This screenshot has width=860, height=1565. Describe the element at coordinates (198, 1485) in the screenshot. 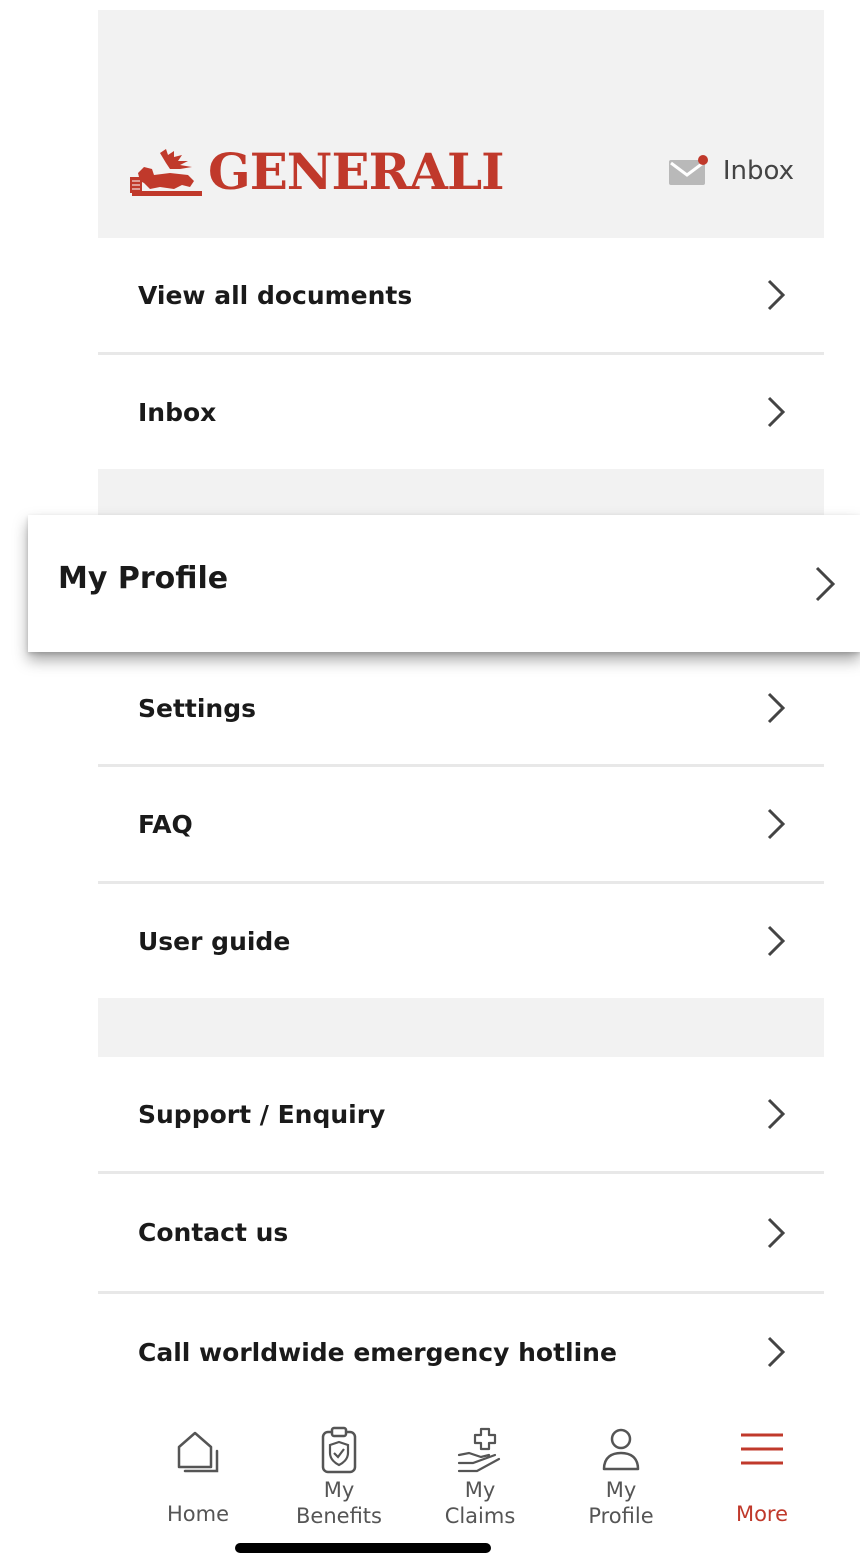

I see `tab-home: Home` at that location.